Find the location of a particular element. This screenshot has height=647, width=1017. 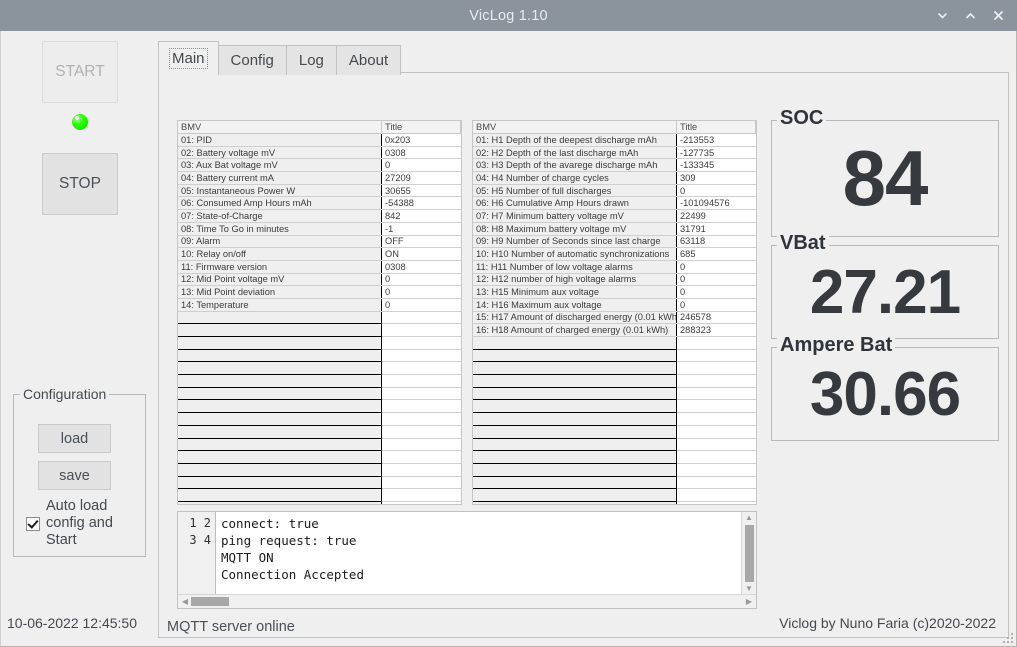

table-row: 13: H15 Minimum aux voltage 0 is located at coordinates (614, 292).